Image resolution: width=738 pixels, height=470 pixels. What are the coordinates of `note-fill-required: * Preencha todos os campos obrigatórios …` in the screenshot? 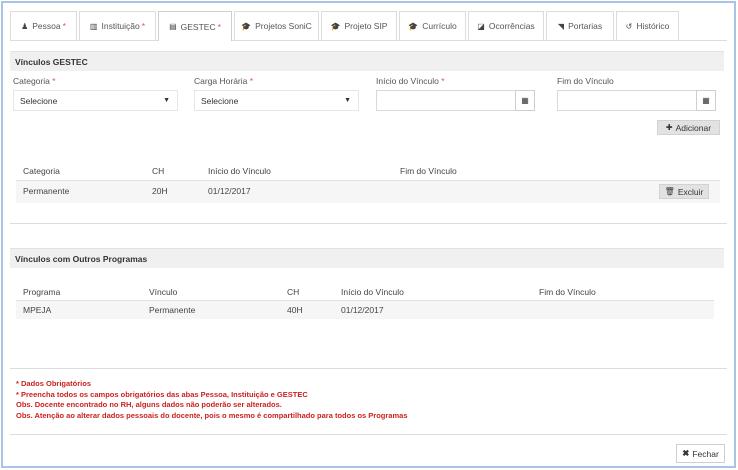 It's located at (162, 394).